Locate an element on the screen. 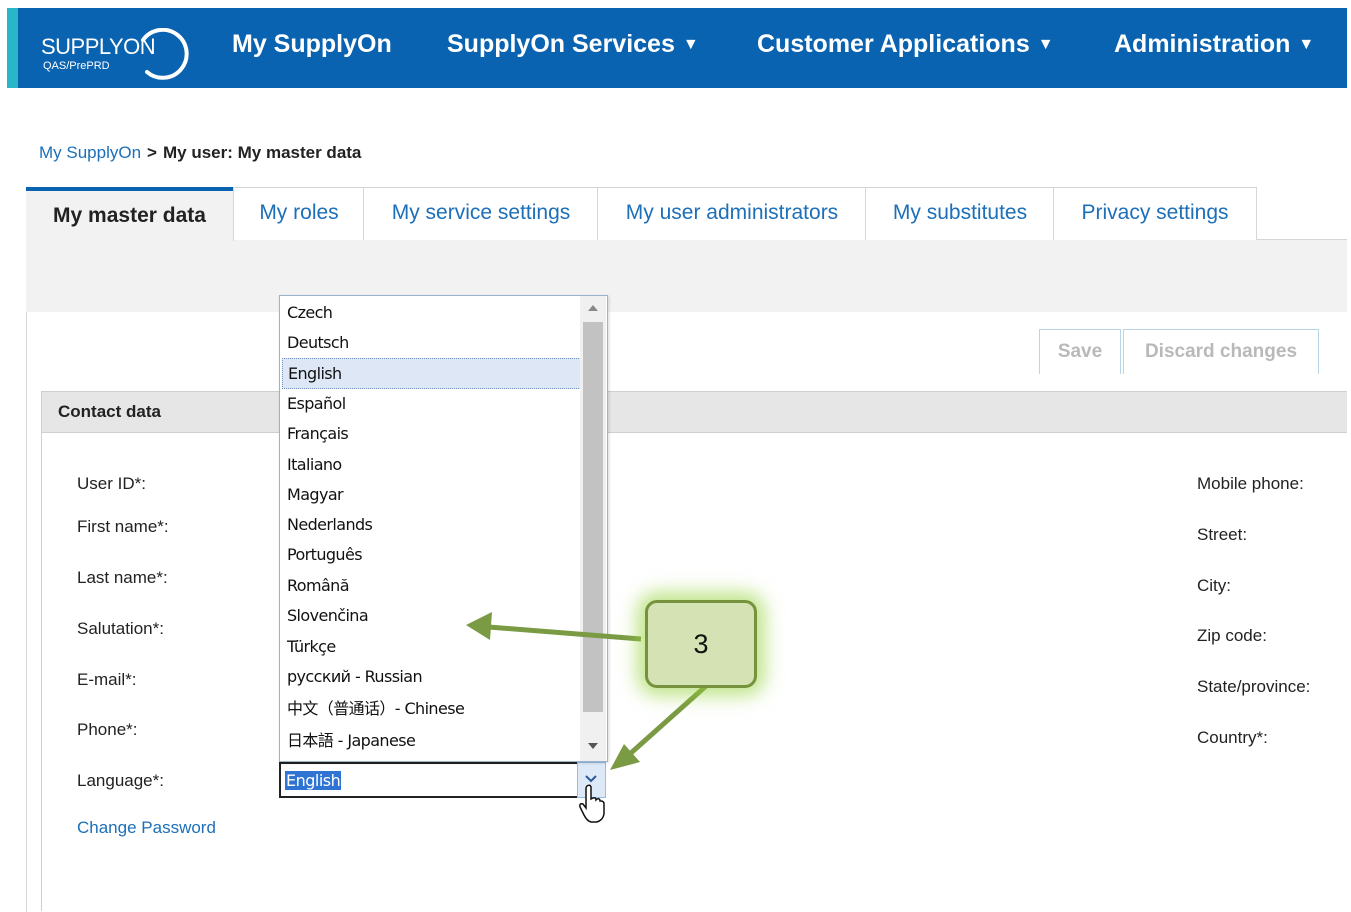 This screenshot has height=912, width=1351. arrow-to-list is located at coordinates (558, 632).